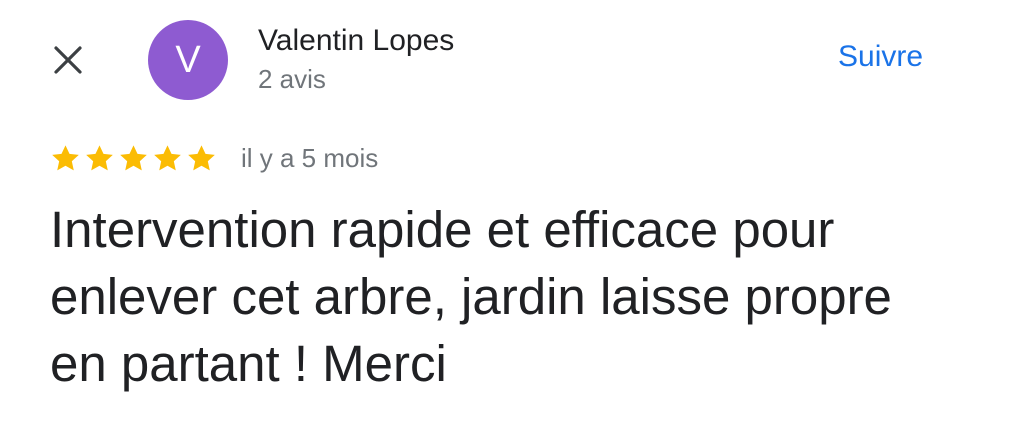  Describe the element at coordinates (310, 157) in the screenshot. I see `review-time: il y a 5 mois` at that location.